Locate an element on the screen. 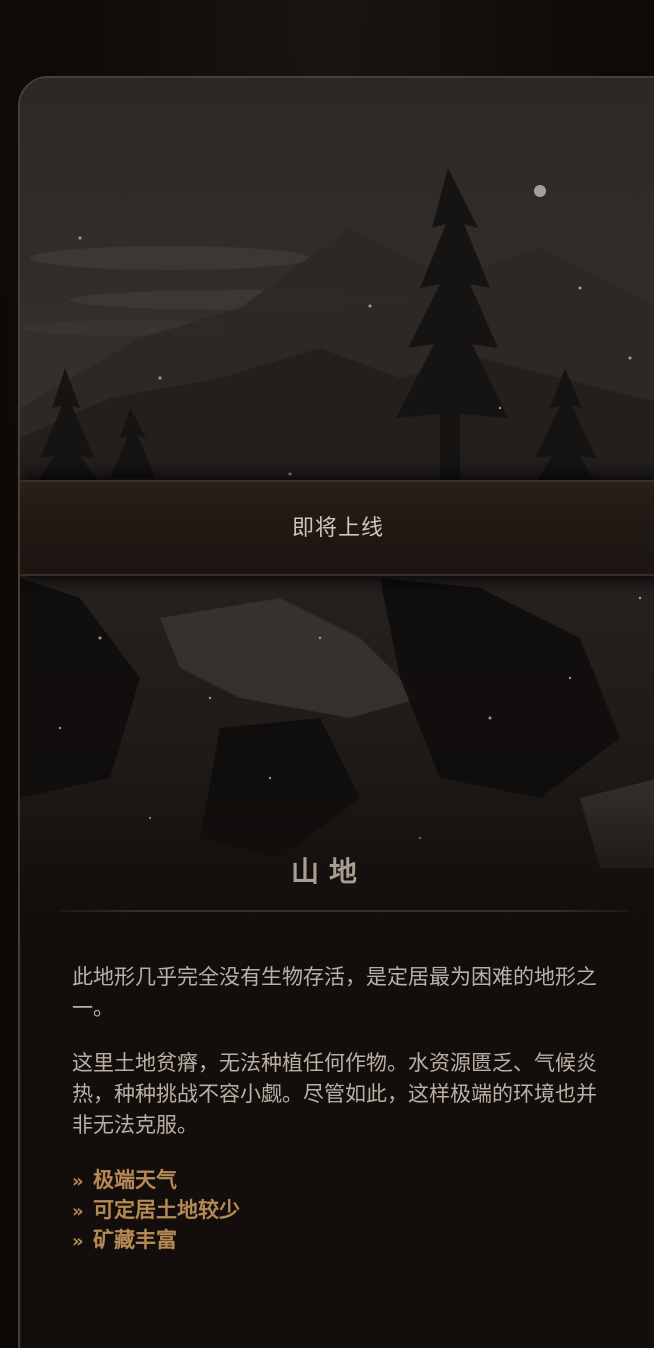 The width and height of the screenshot is (654, 1348). coming-soon-banner: 即将上线 is located at coordinates (337, 528).